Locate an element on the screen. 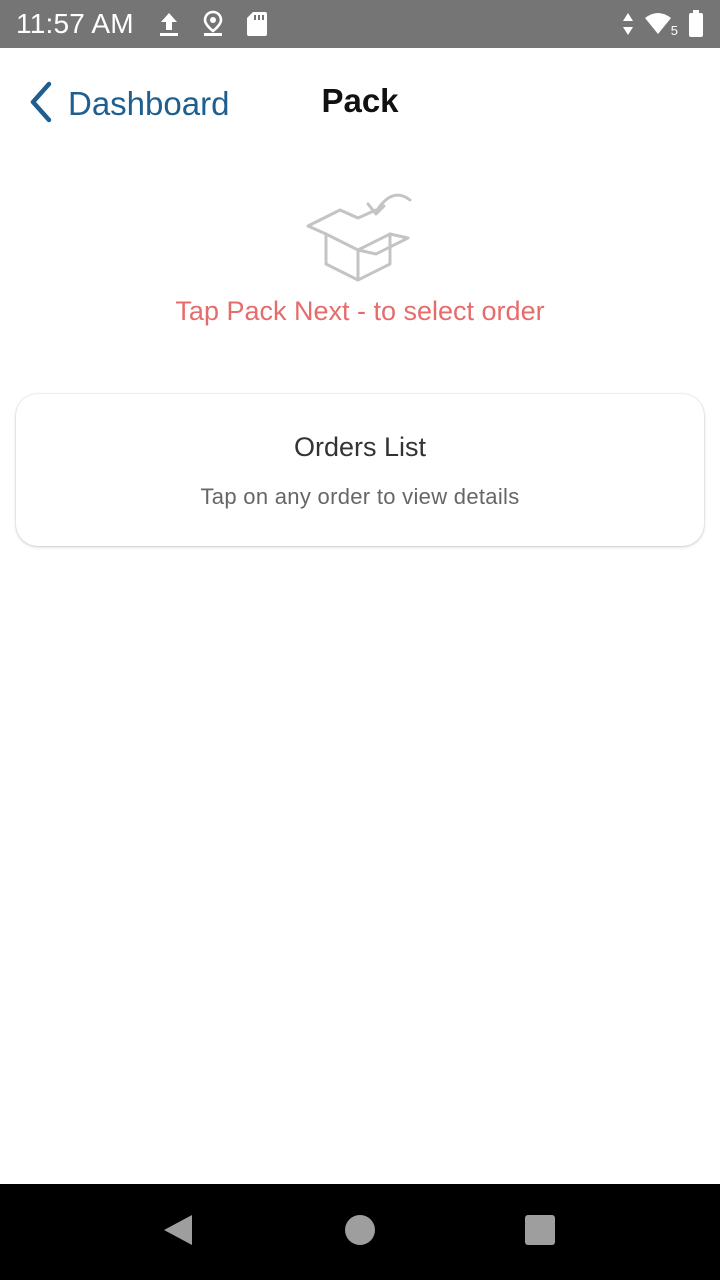  sd-card-icon is located at coordinates (257, 24).